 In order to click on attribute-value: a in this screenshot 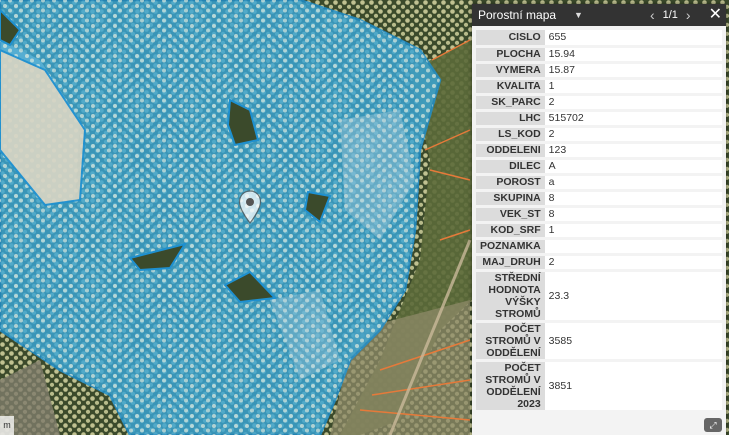, I will do `click(633, 183)`.